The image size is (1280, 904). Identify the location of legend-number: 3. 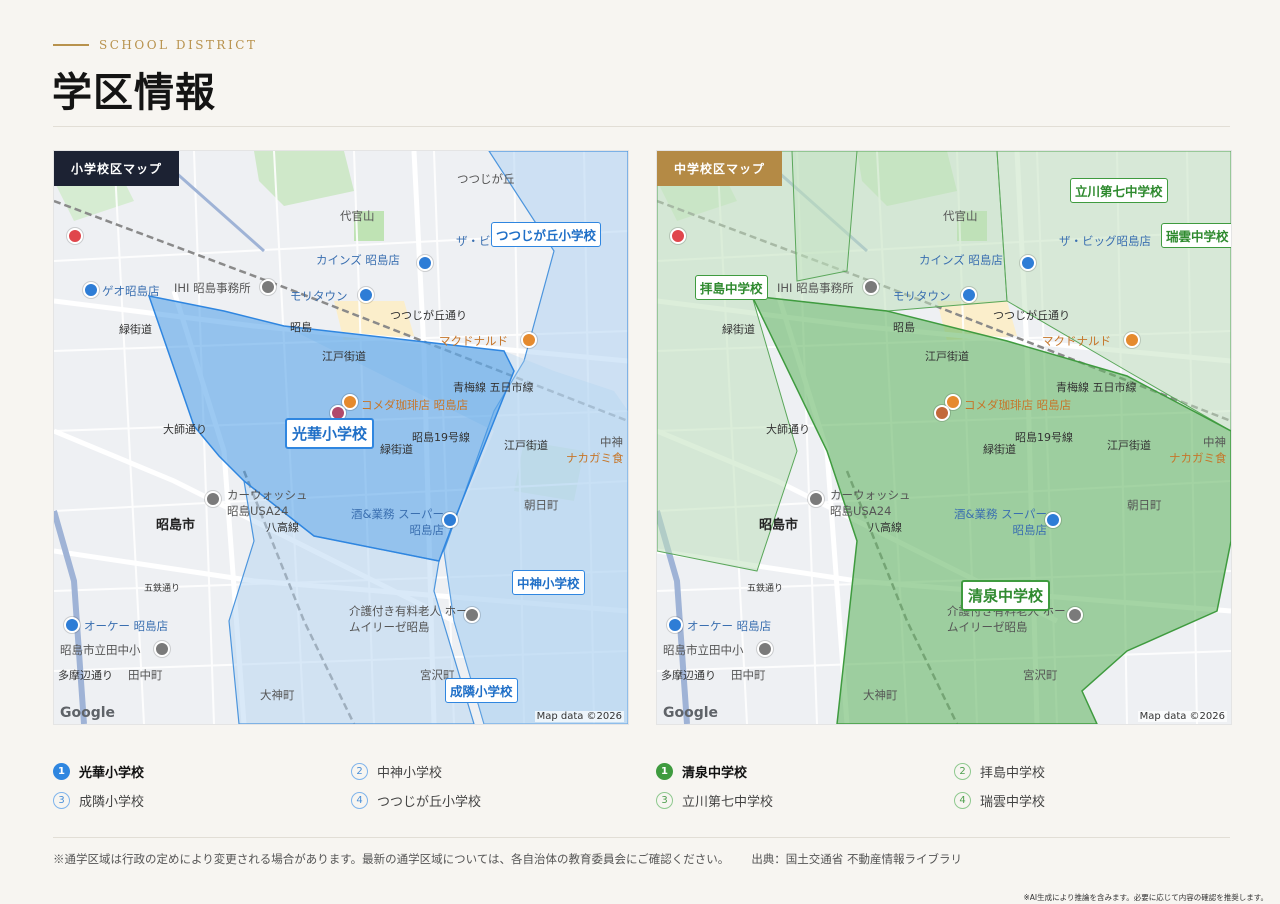
(61, 800).